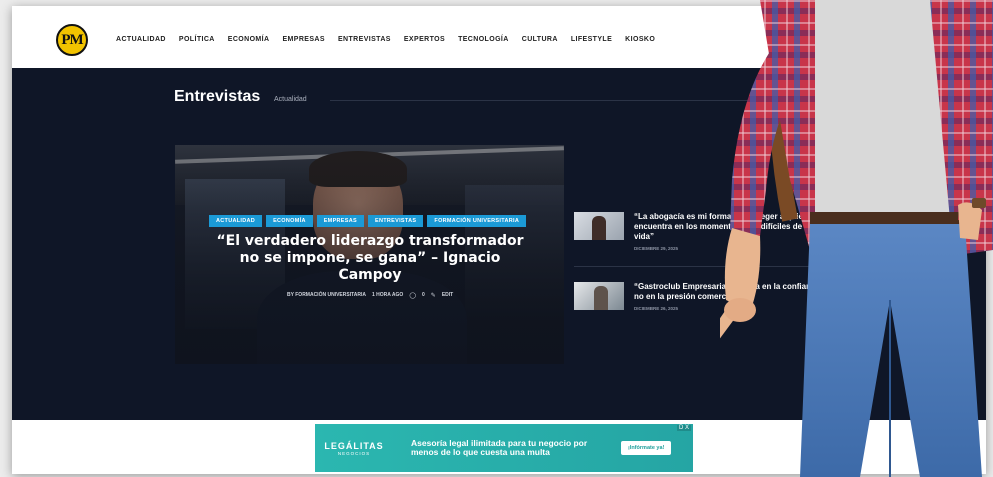  Describe the element at coordinates (141, 39) in the screenshot. I see `nav-item-actualidad: Actualidad` at that location.